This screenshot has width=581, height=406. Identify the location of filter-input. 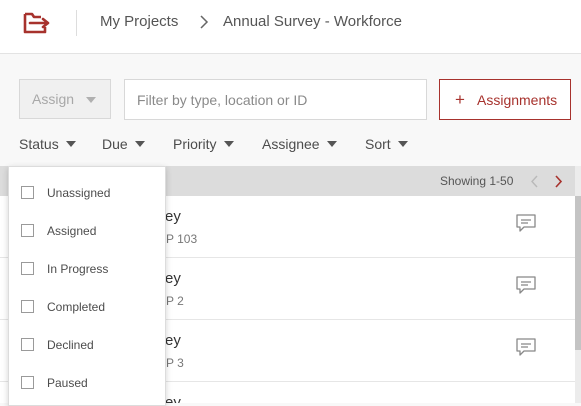
(275, 99).